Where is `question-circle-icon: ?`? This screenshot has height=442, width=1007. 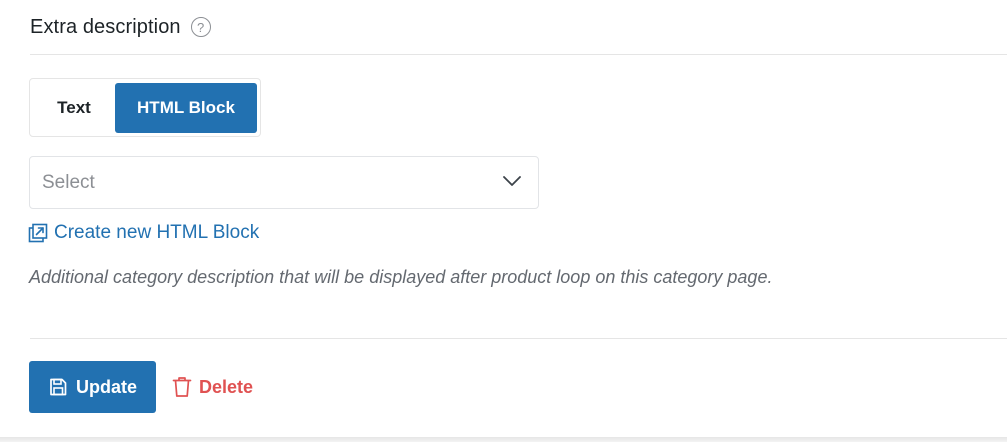 question-circle-icon: ? is located at coordinates (200, 27).